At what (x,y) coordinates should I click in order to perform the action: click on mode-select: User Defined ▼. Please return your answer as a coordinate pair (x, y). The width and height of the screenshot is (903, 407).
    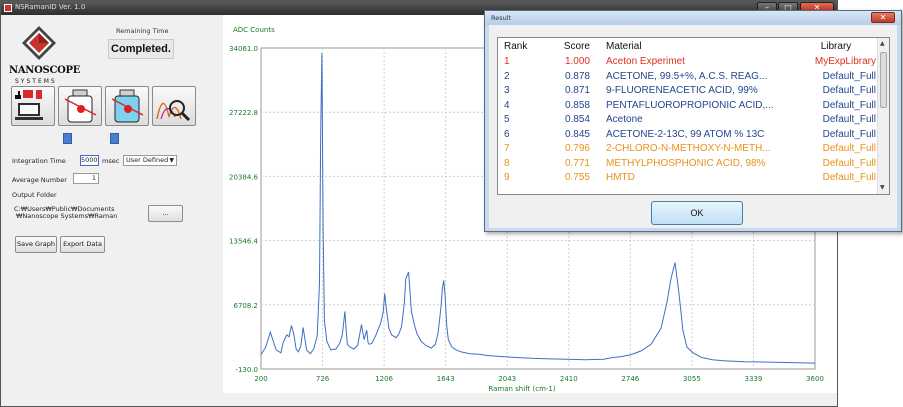
    Looking at the image, I should click on (150, 160).